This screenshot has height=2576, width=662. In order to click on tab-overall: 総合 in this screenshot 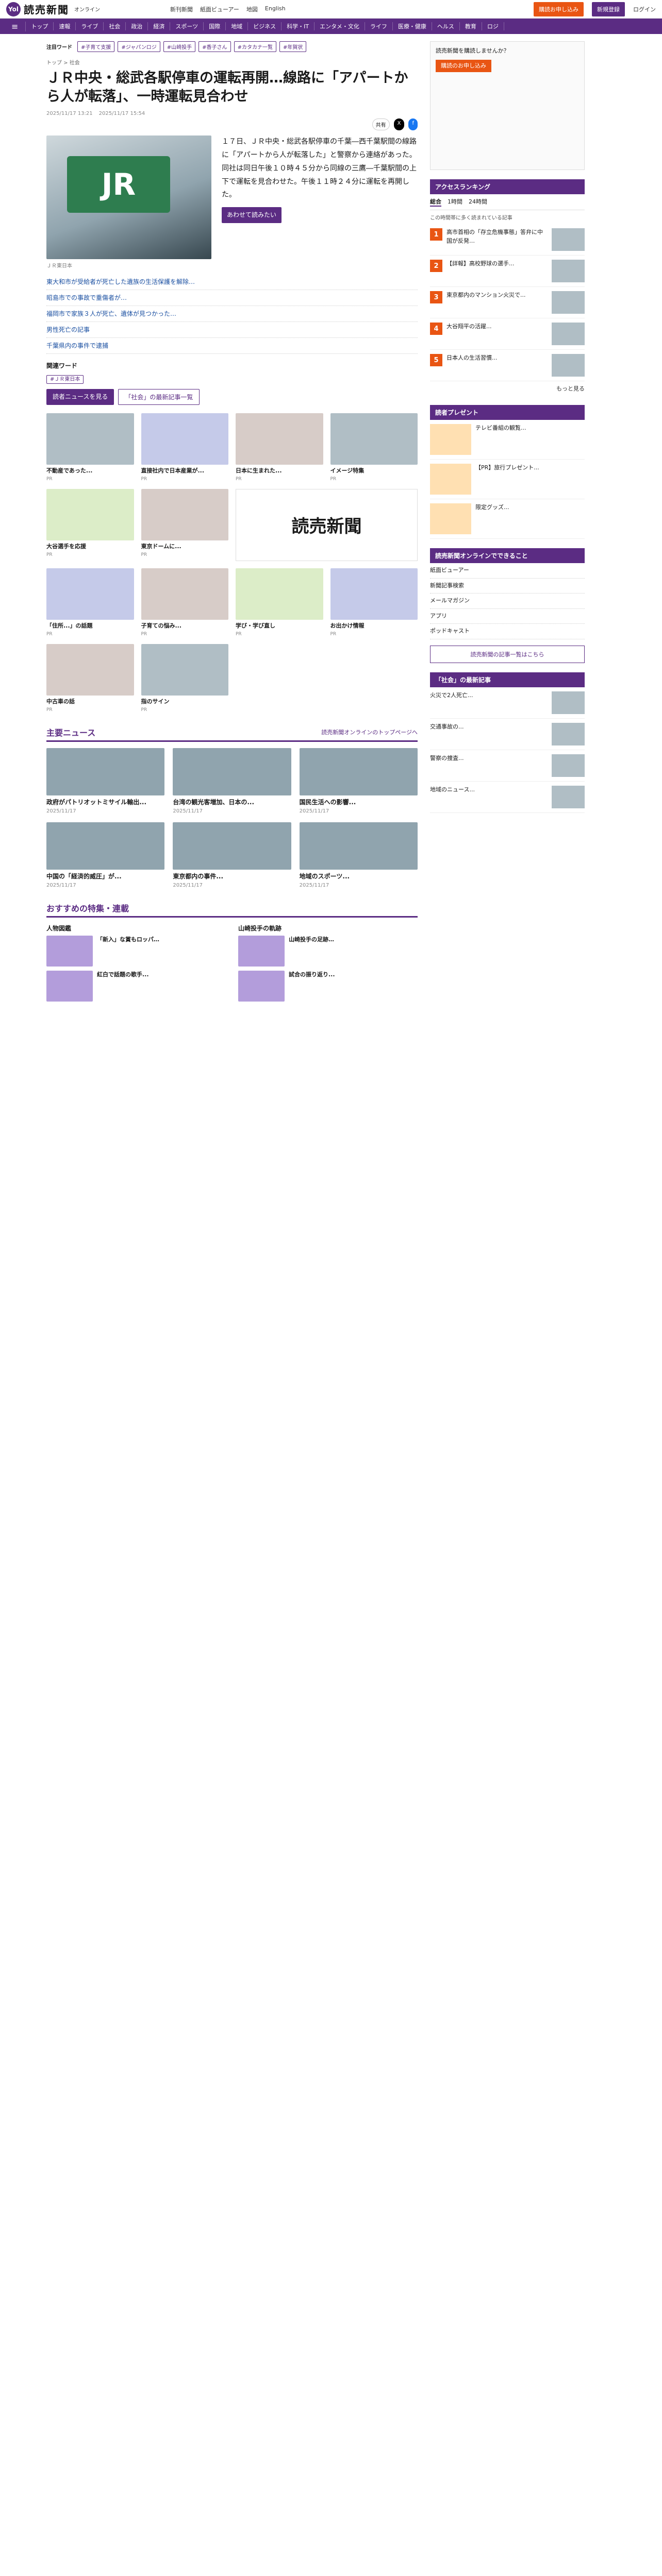, I will do `click(435, 202)`.